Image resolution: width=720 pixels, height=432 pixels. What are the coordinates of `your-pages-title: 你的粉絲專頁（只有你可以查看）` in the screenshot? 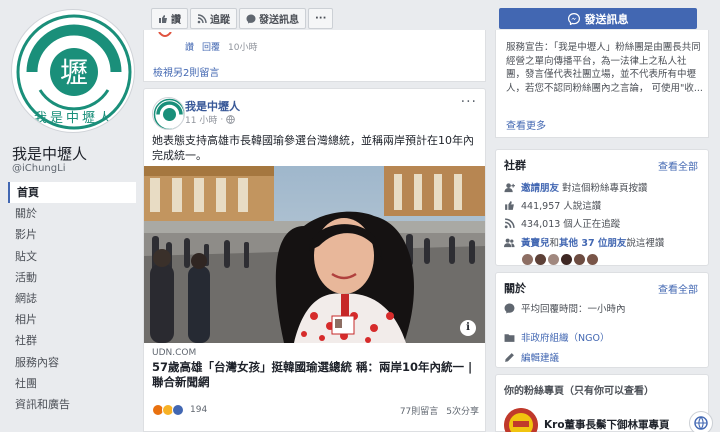 It's located at (579, 391).